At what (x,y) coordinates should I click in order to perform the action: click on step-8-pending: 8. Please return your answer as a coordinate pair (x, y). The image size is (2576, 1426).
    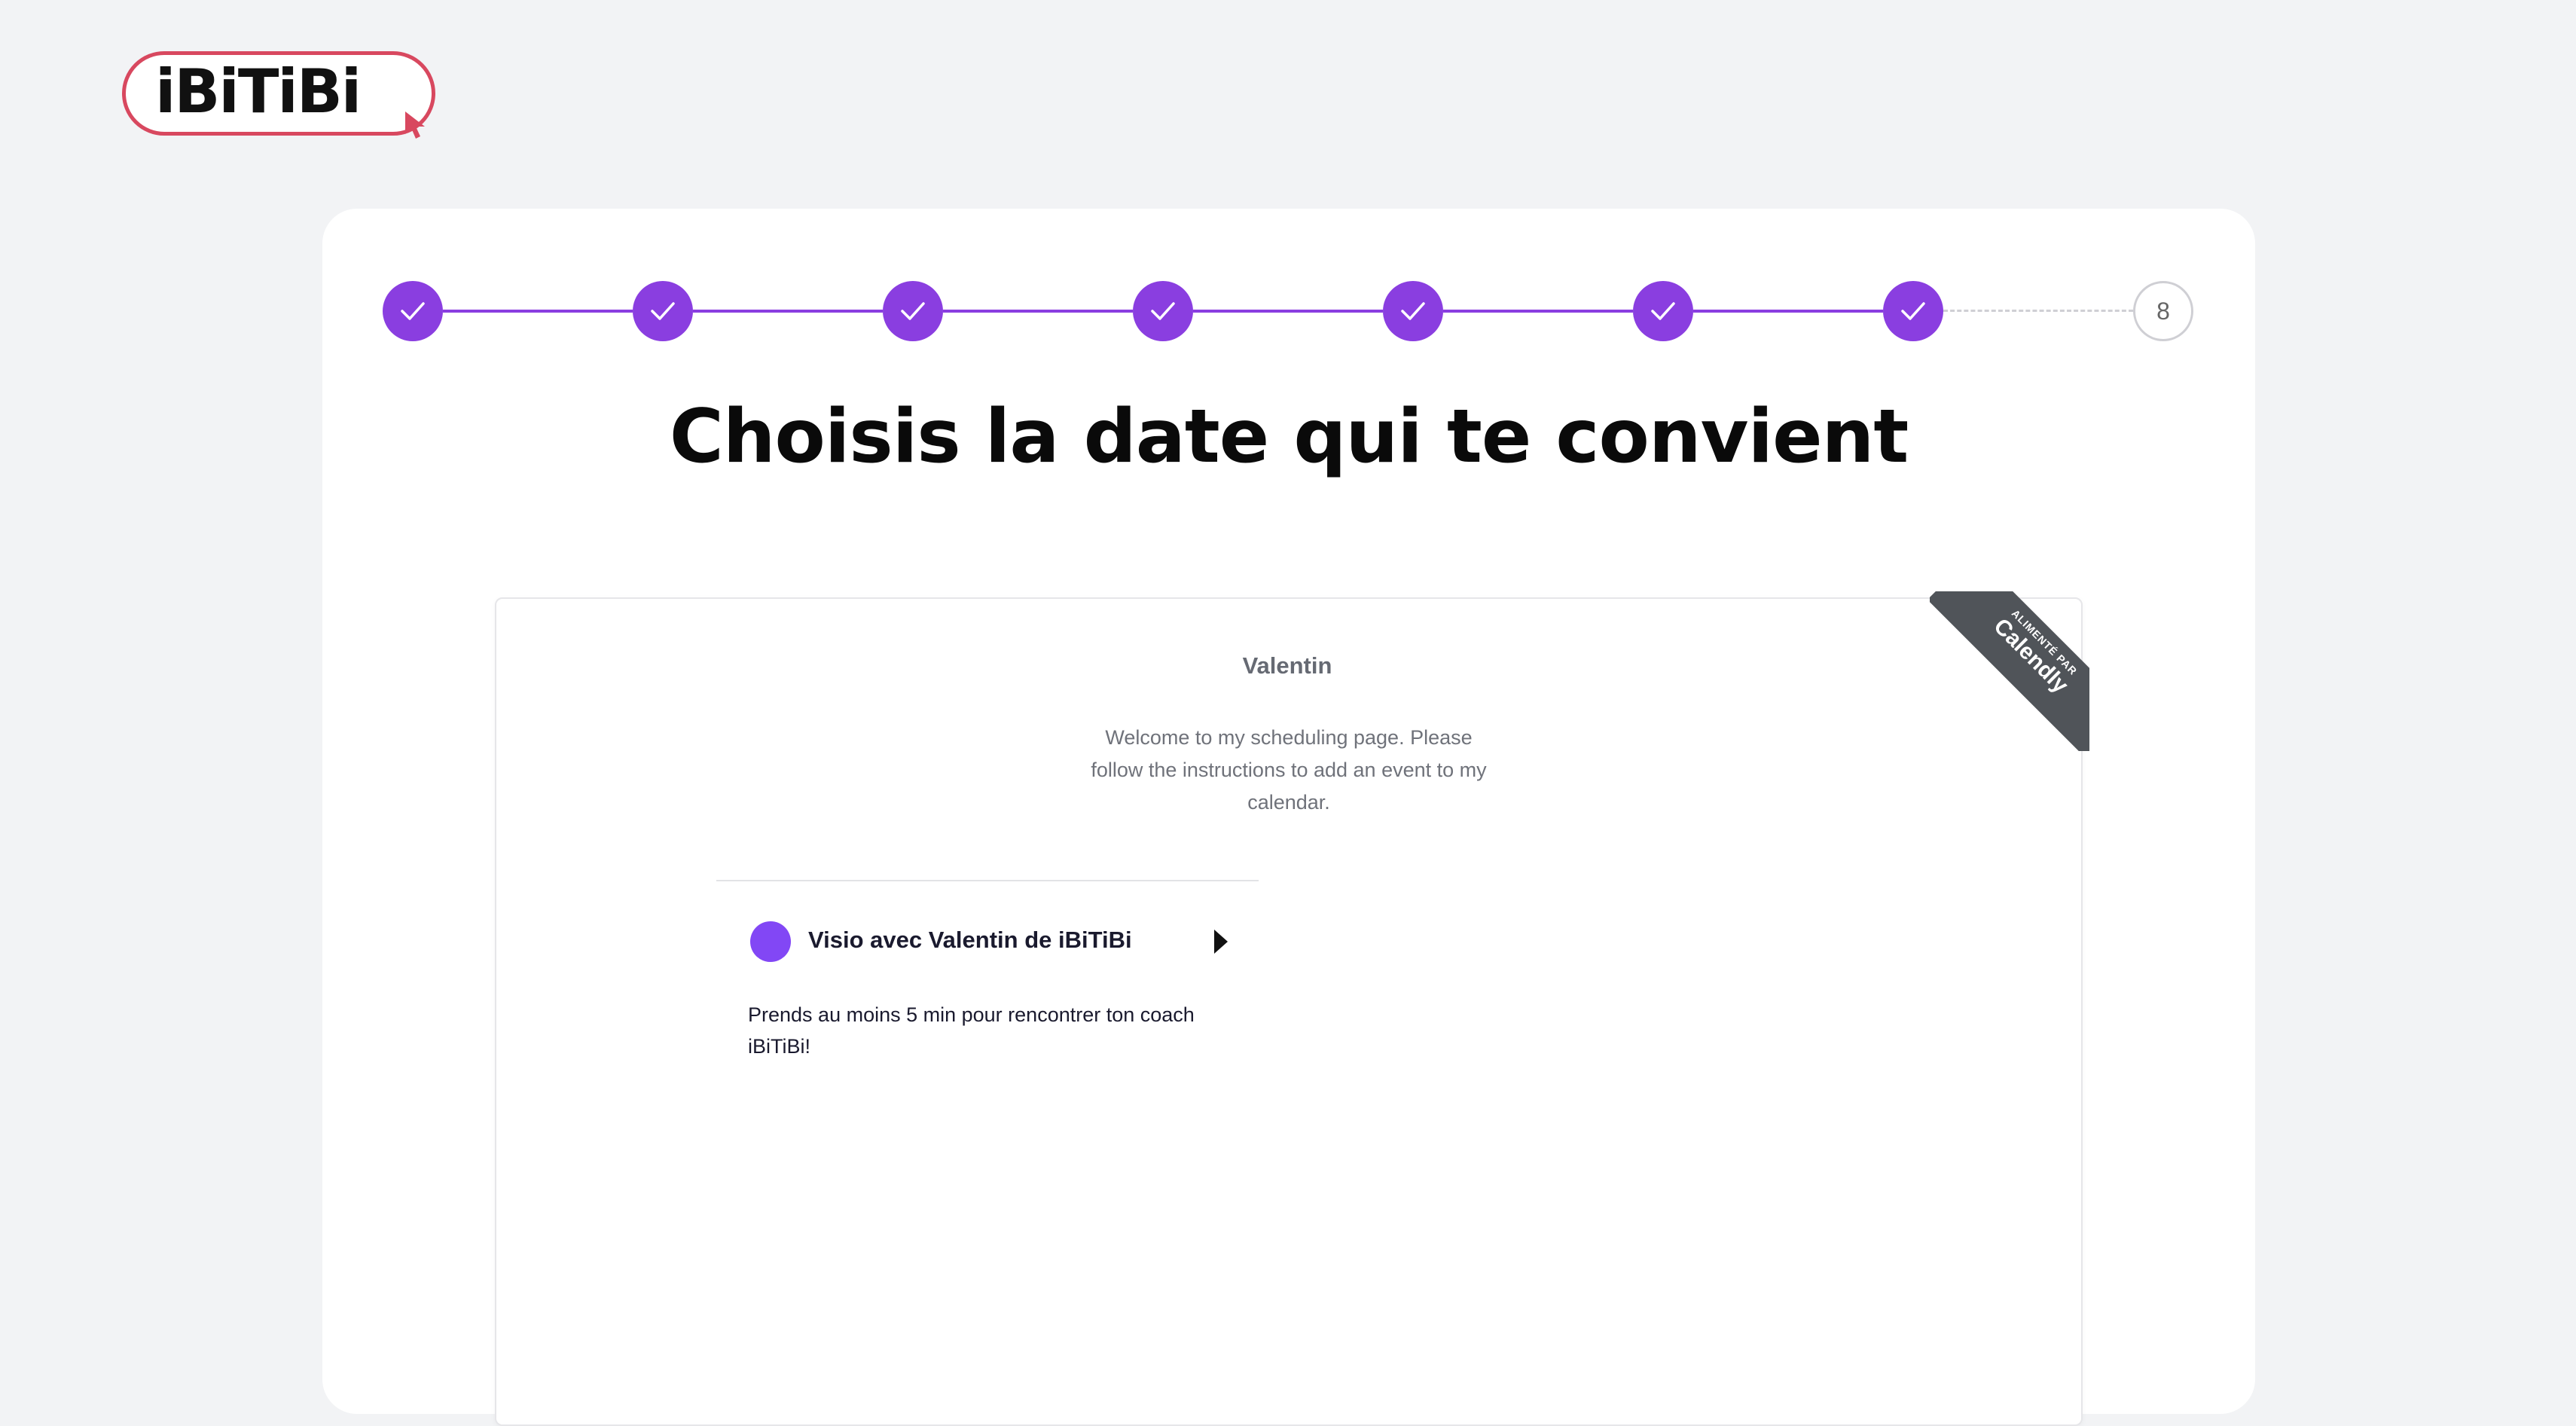
    Looking at the image, I should click on (2163, 311).